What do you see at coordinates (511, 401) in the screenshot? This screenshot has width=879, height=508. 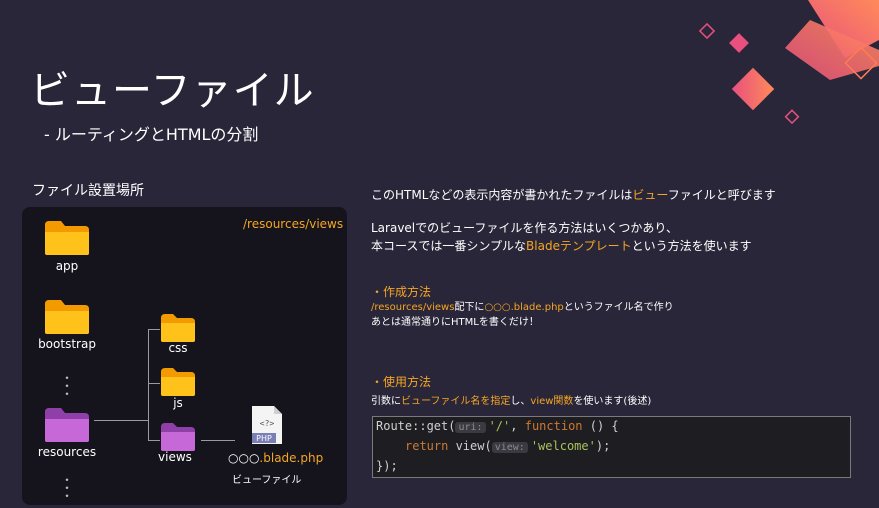 I see `use-text: 引数にビューファイル名を指定し、view関数を使います(後述)` at bounding box center [511, 401].